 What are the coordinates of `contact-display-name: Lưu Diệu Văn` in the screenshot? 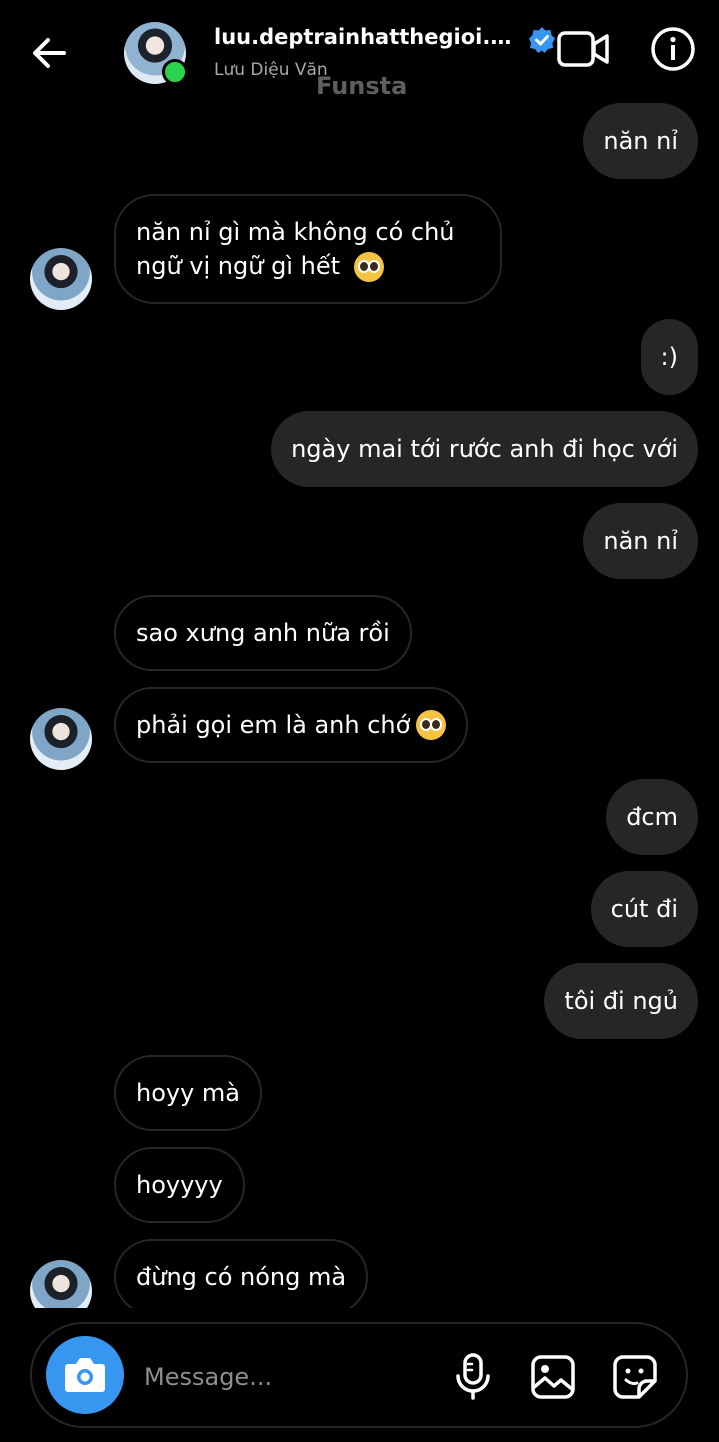 It's located at (271, 70).